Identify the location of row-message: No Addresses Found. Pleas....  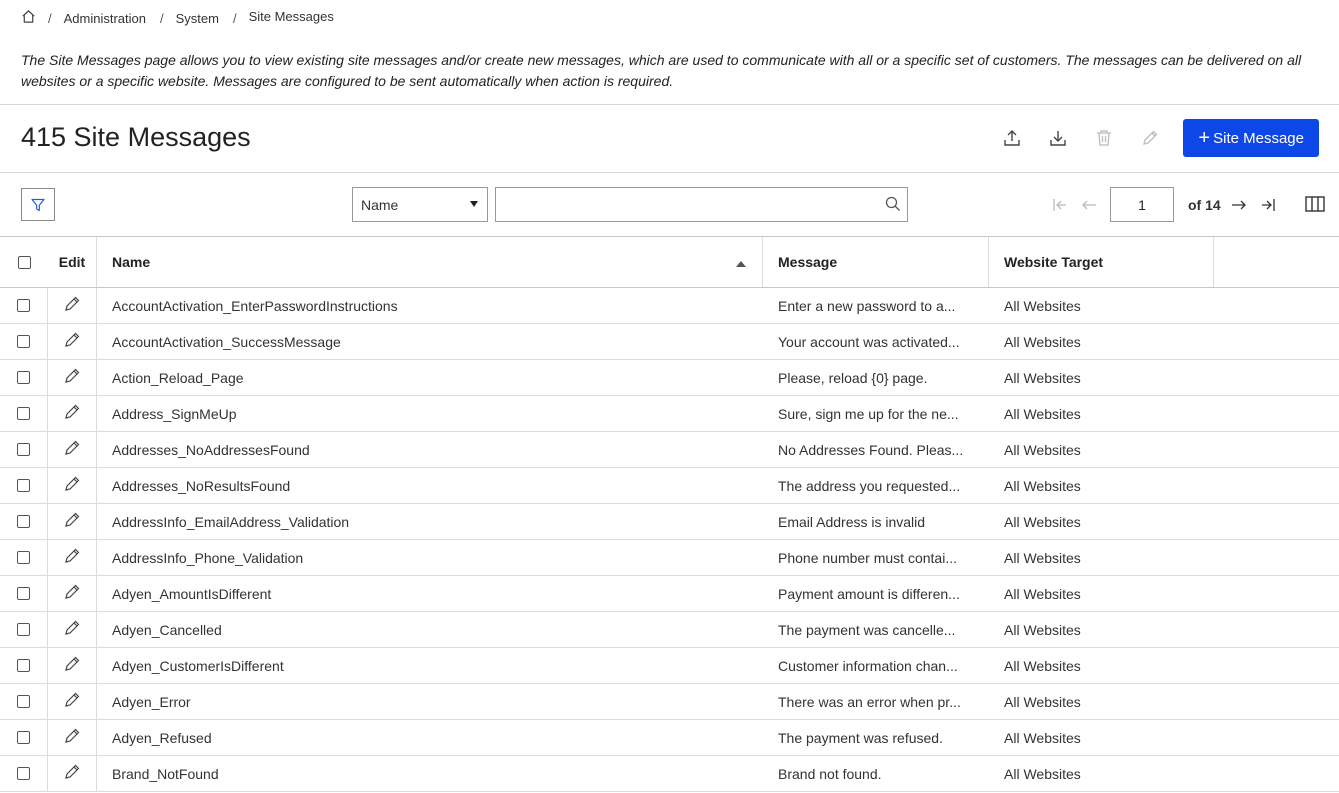
(876, 449).